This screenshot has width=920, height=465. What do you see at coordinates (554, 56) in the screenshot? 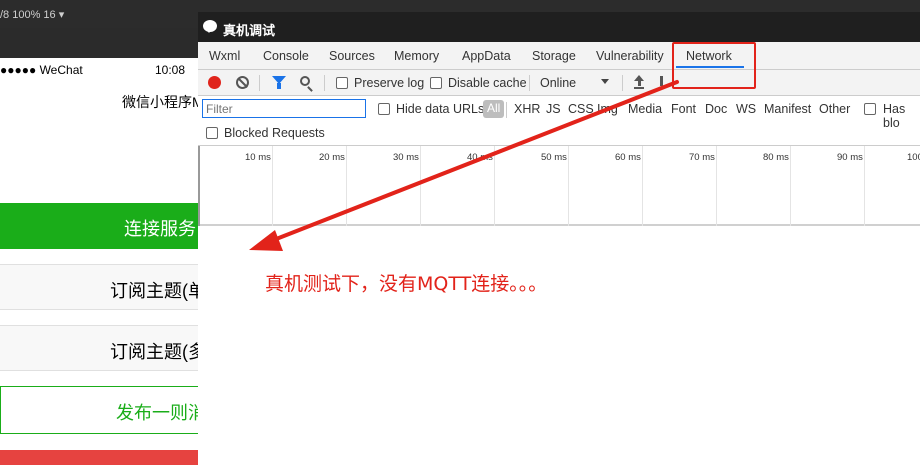
I see `tab-storage: Storage` at bounding box center [554, 56].